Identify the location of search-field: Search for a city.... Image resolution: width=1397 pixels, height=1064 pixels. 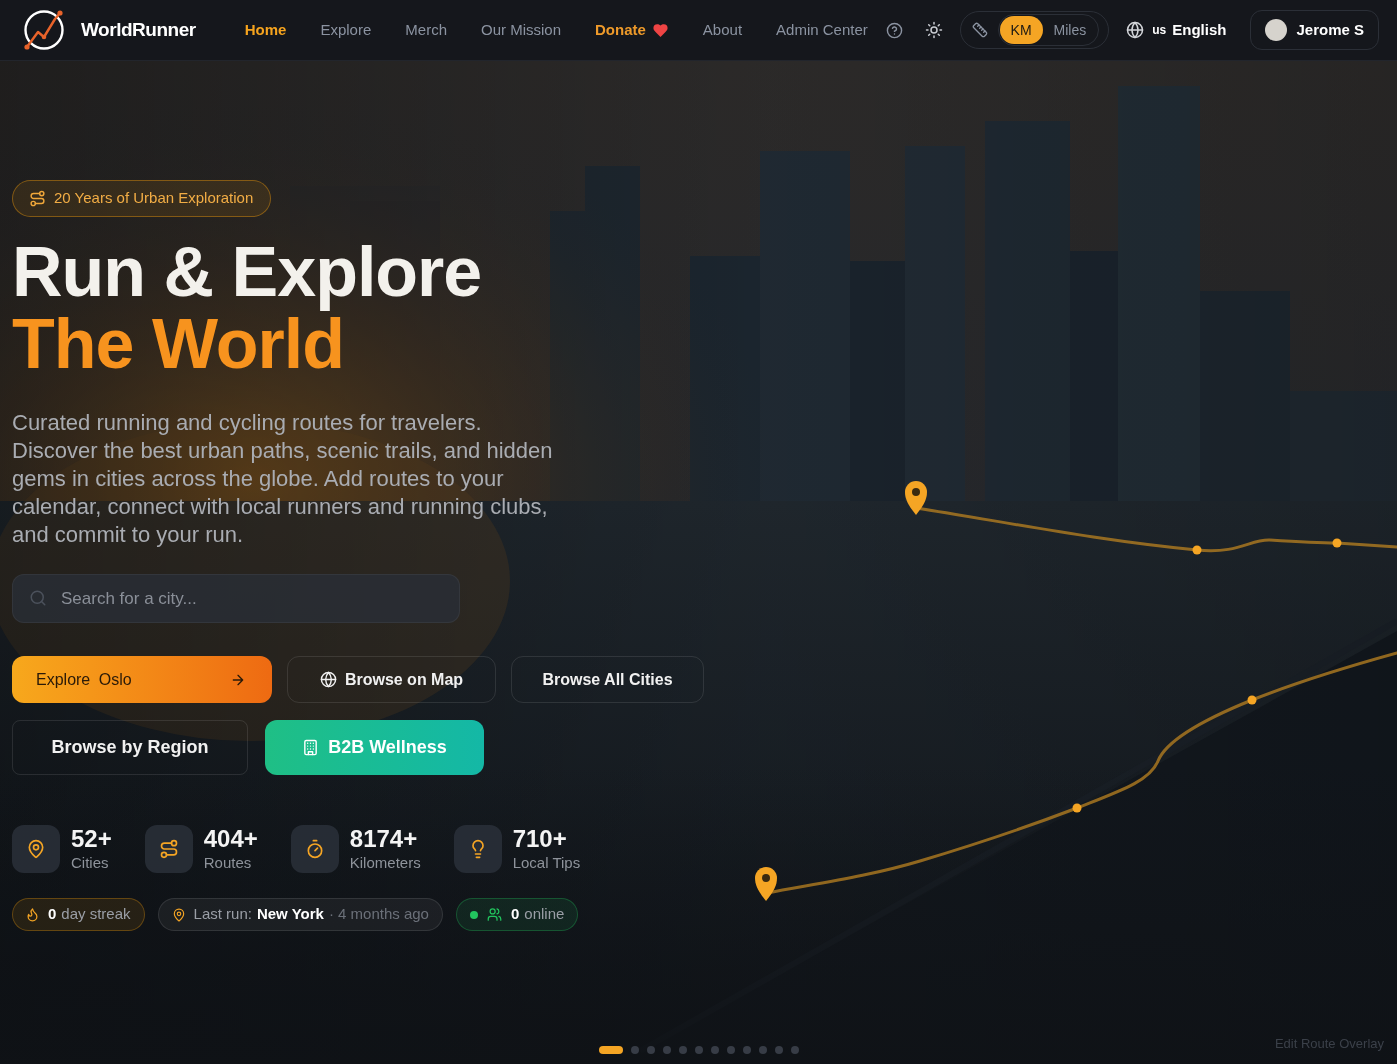
(236, 598).